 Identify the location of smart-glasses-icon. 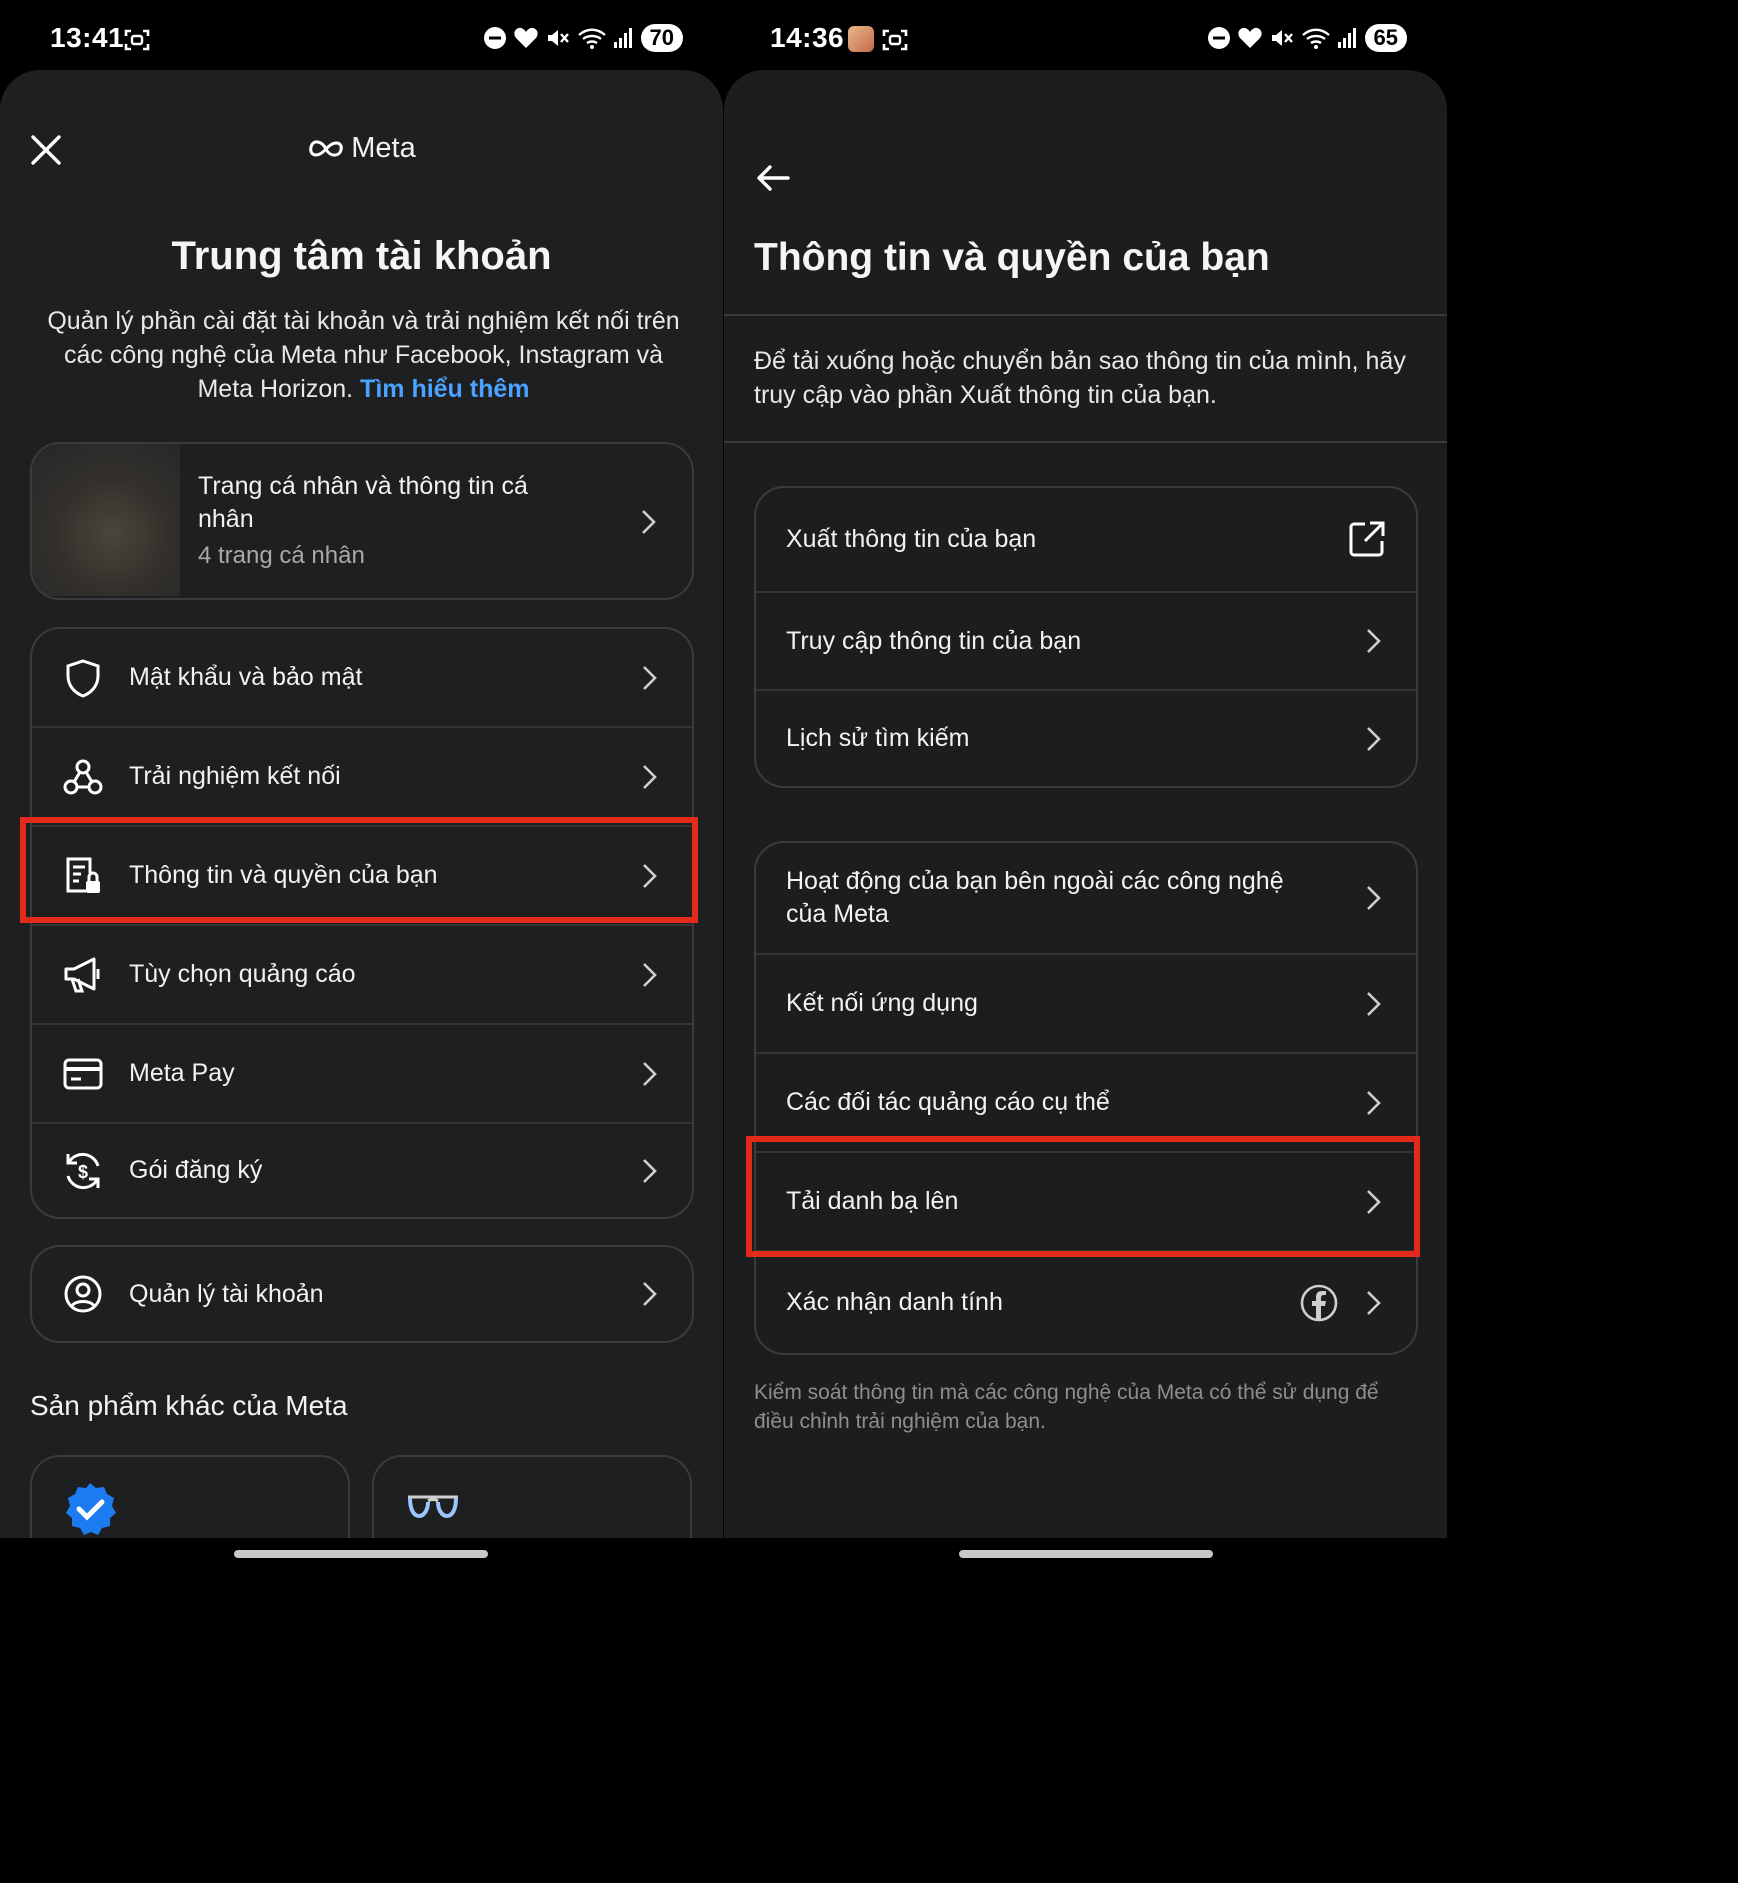
(433, 1507).